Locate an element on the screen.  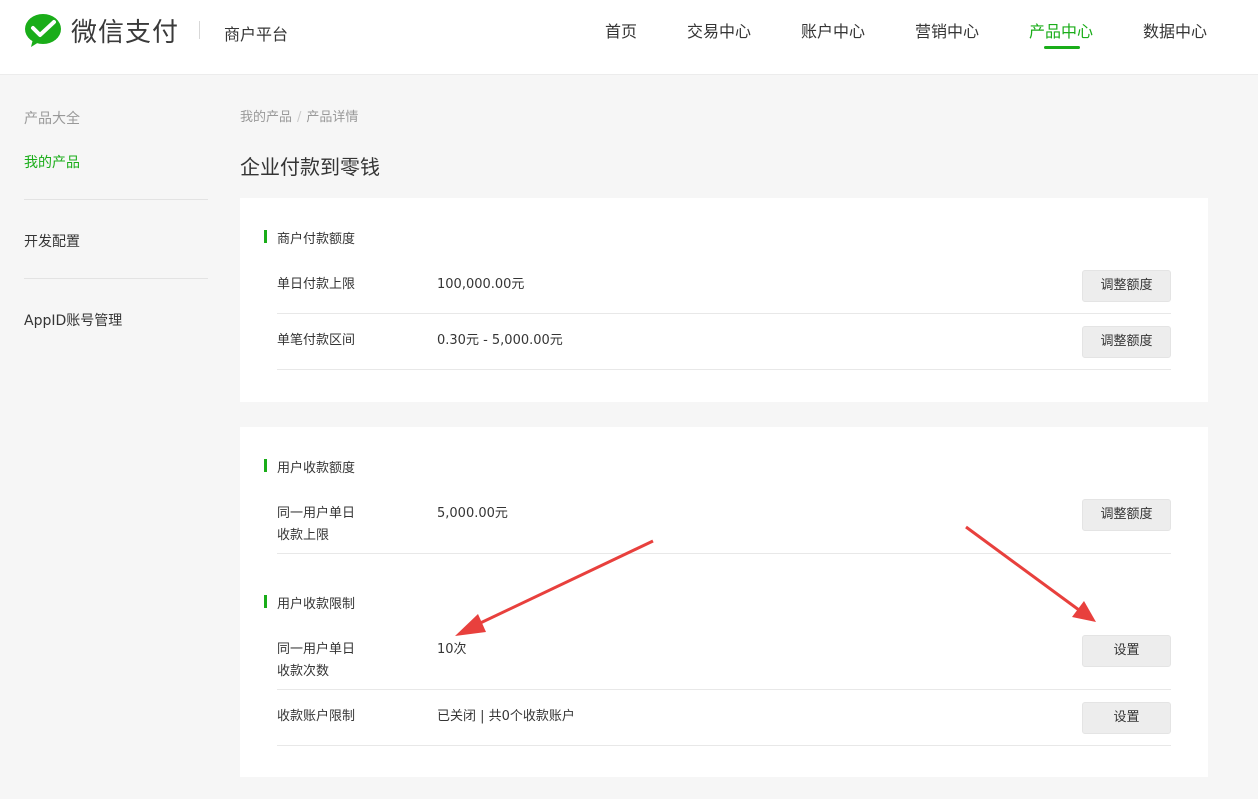
row-value-daily-limit: 100,000.00元 is located at coordinates (481, 284).